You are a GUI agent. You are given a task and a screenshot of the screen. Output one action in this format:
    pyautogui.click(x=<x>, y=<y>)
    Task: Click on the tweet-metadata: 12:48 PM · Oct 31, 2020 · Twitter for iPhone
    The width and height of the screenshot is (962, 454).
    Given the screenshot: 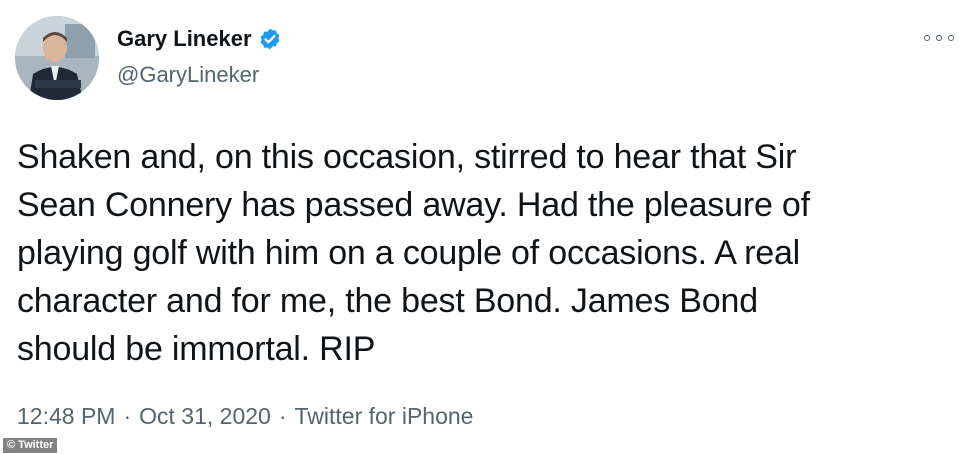 What is the action you would take?
    pyautogui.click(x=245, y=416)
    